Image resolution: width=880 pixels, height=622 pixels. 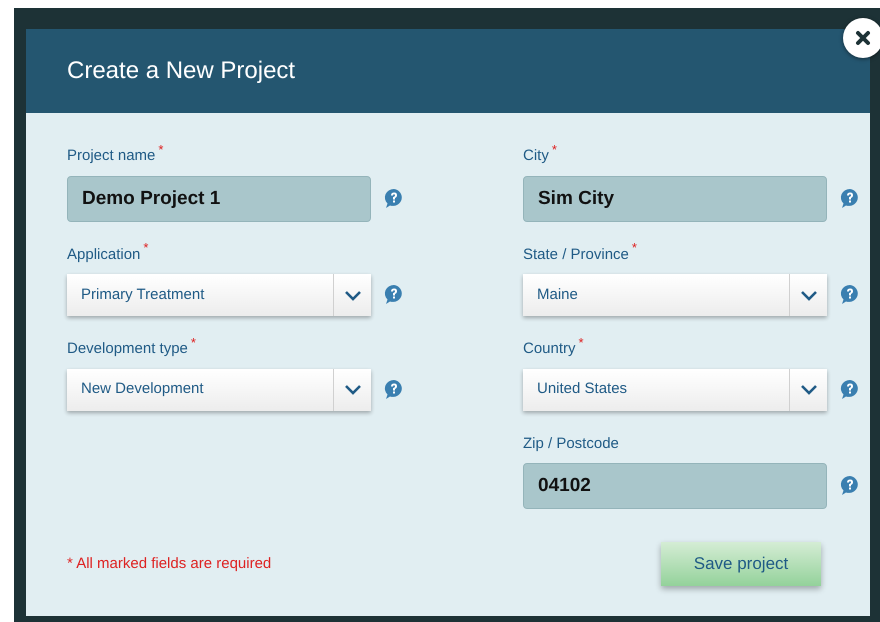 What do you see at coordinates (580, 254) in the screenshot?
I see `field-label: State / Province $^{*}$` at bounding box center [580, 254].